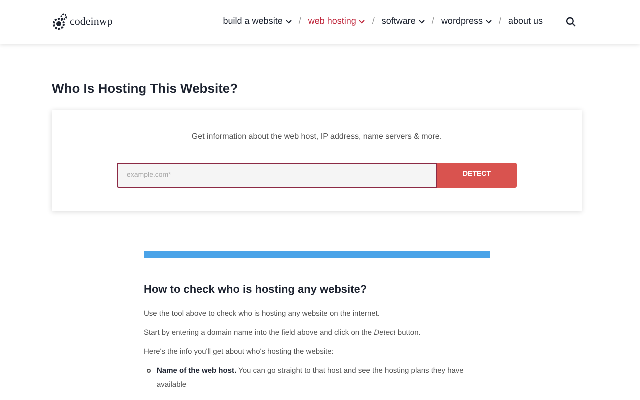 The image size is (640, 400). Describe the element at coordinates (91, 22) in the screenshot. I see `logo-text: codeinwp` at that location.